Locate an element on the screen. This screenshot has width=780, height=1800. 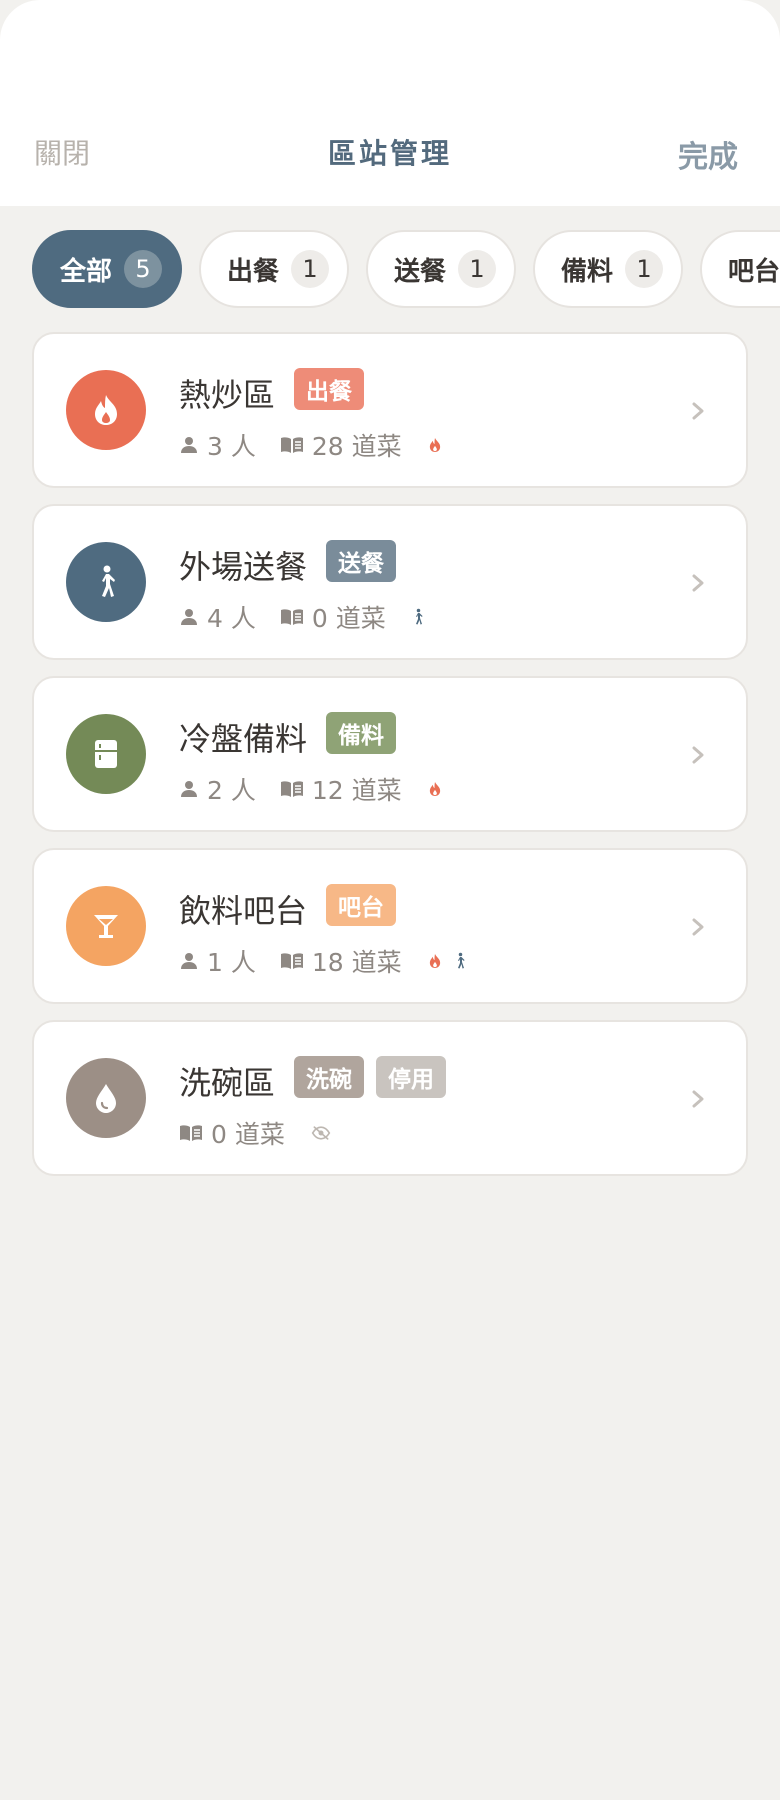
station-meta: 1 人 18 道菜 is located at coordinates (322, 961).